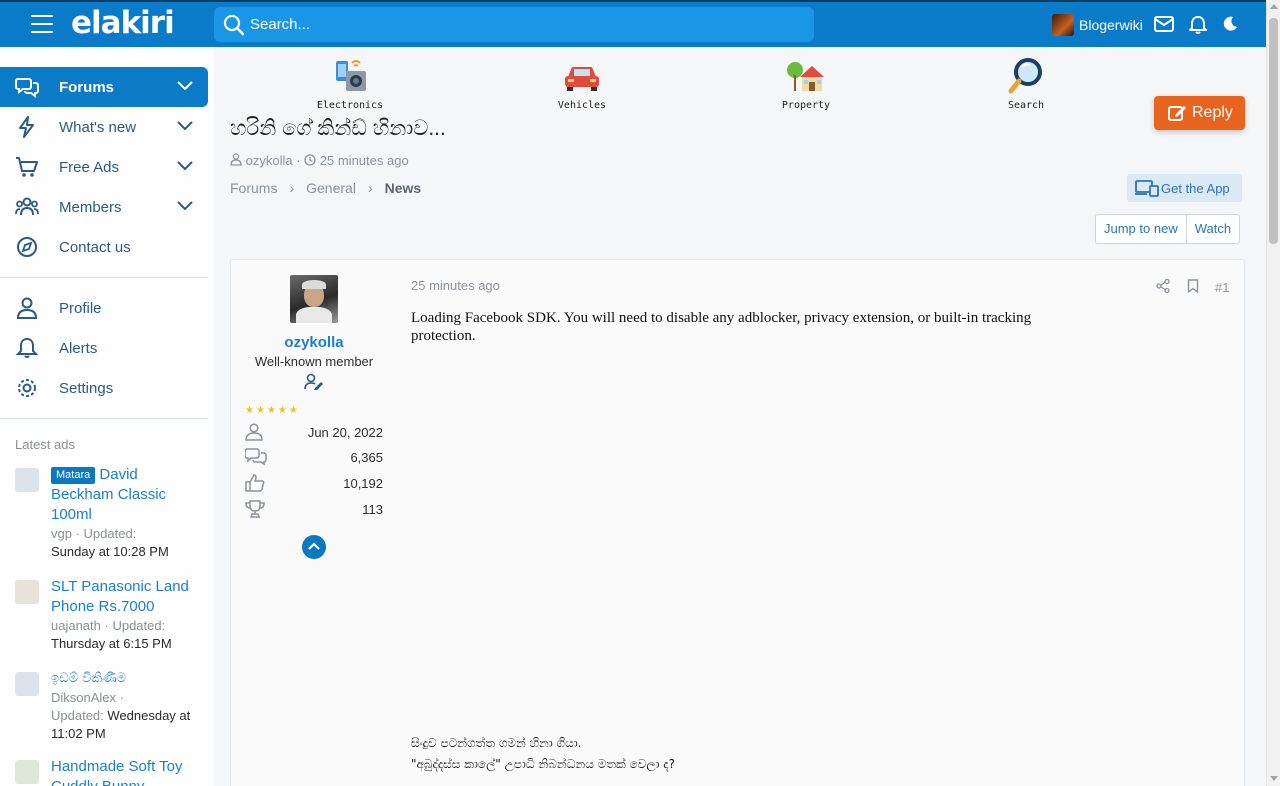 This screenshot has width=1280, height=786. Describe the element at coordinates (1184, 188) in the screenshot. I see `get-app-button: Get the App` at that location.